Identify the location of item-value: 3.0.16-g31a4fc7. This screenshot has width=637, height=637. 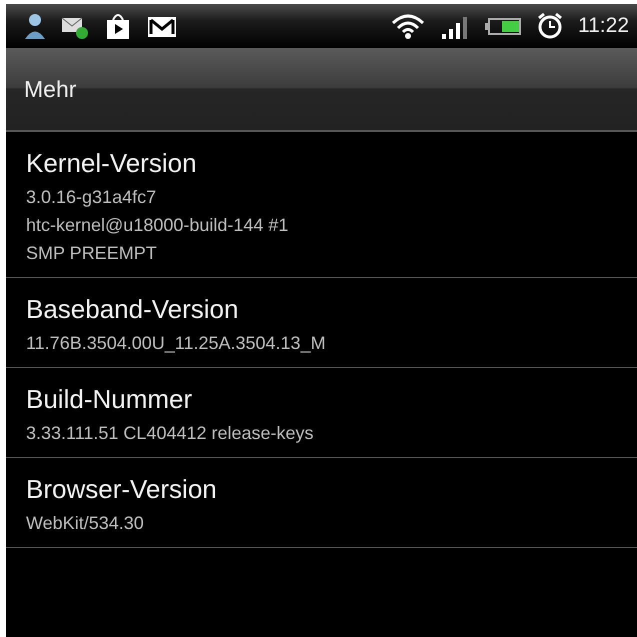
(92, 197).